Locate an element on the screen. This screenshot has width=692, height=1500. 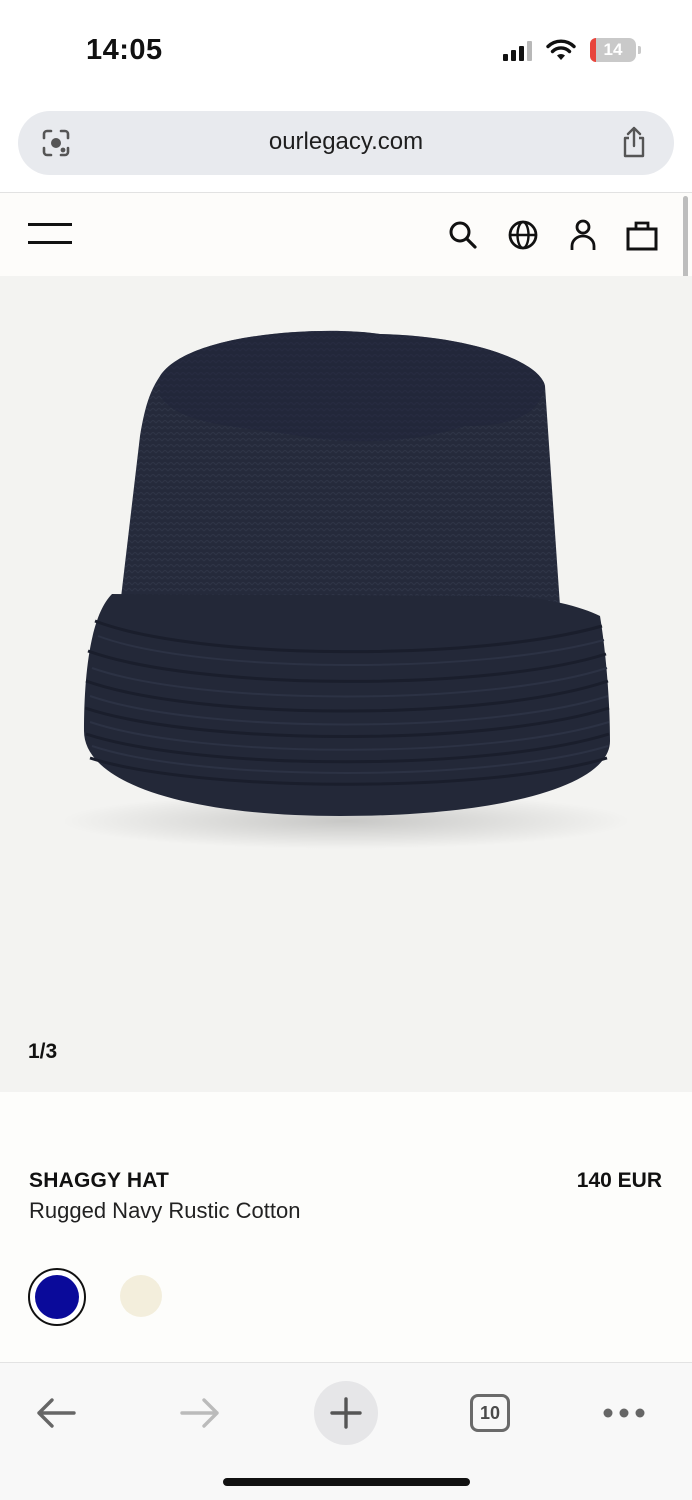
forward-arrow-icon is located at coordinates (199, 1413).